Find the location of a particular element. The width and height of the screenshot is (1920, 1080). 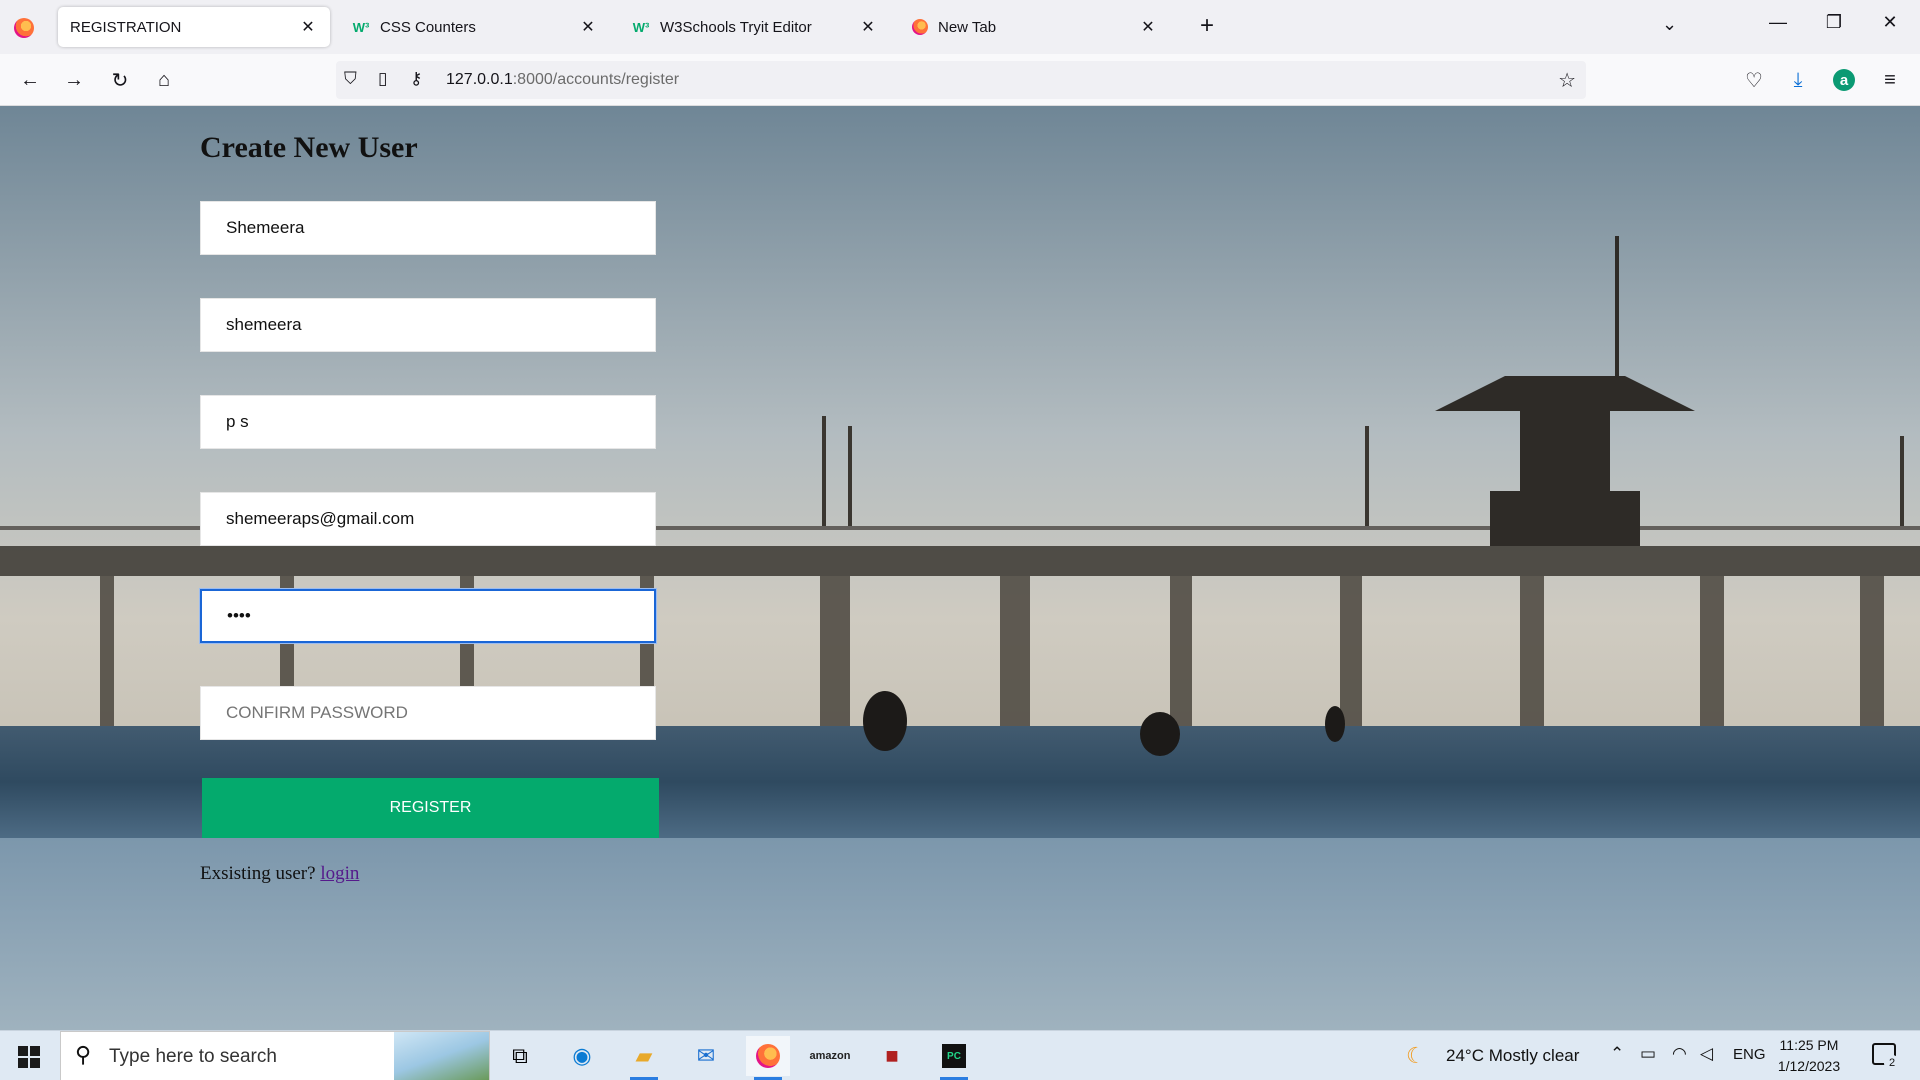

register-button: REGISTER is located at coordinates (430, 808).